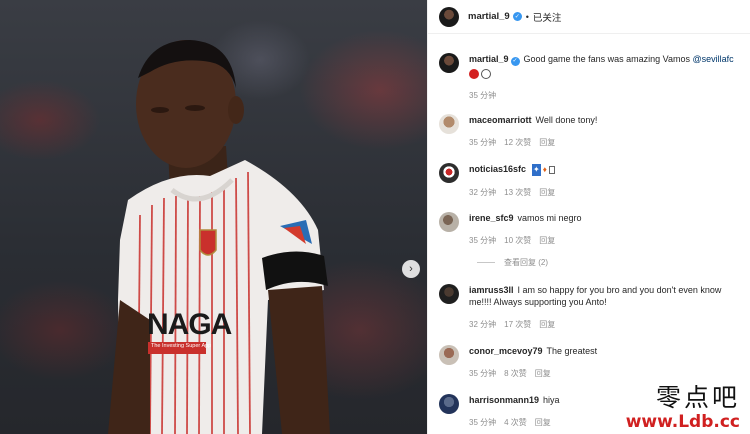 The height and width of the screenshot is (434, 750). Describe the element at coordinates (491, 218) in the screenshot. I see `comment-username: irene_sfc9` at that location.